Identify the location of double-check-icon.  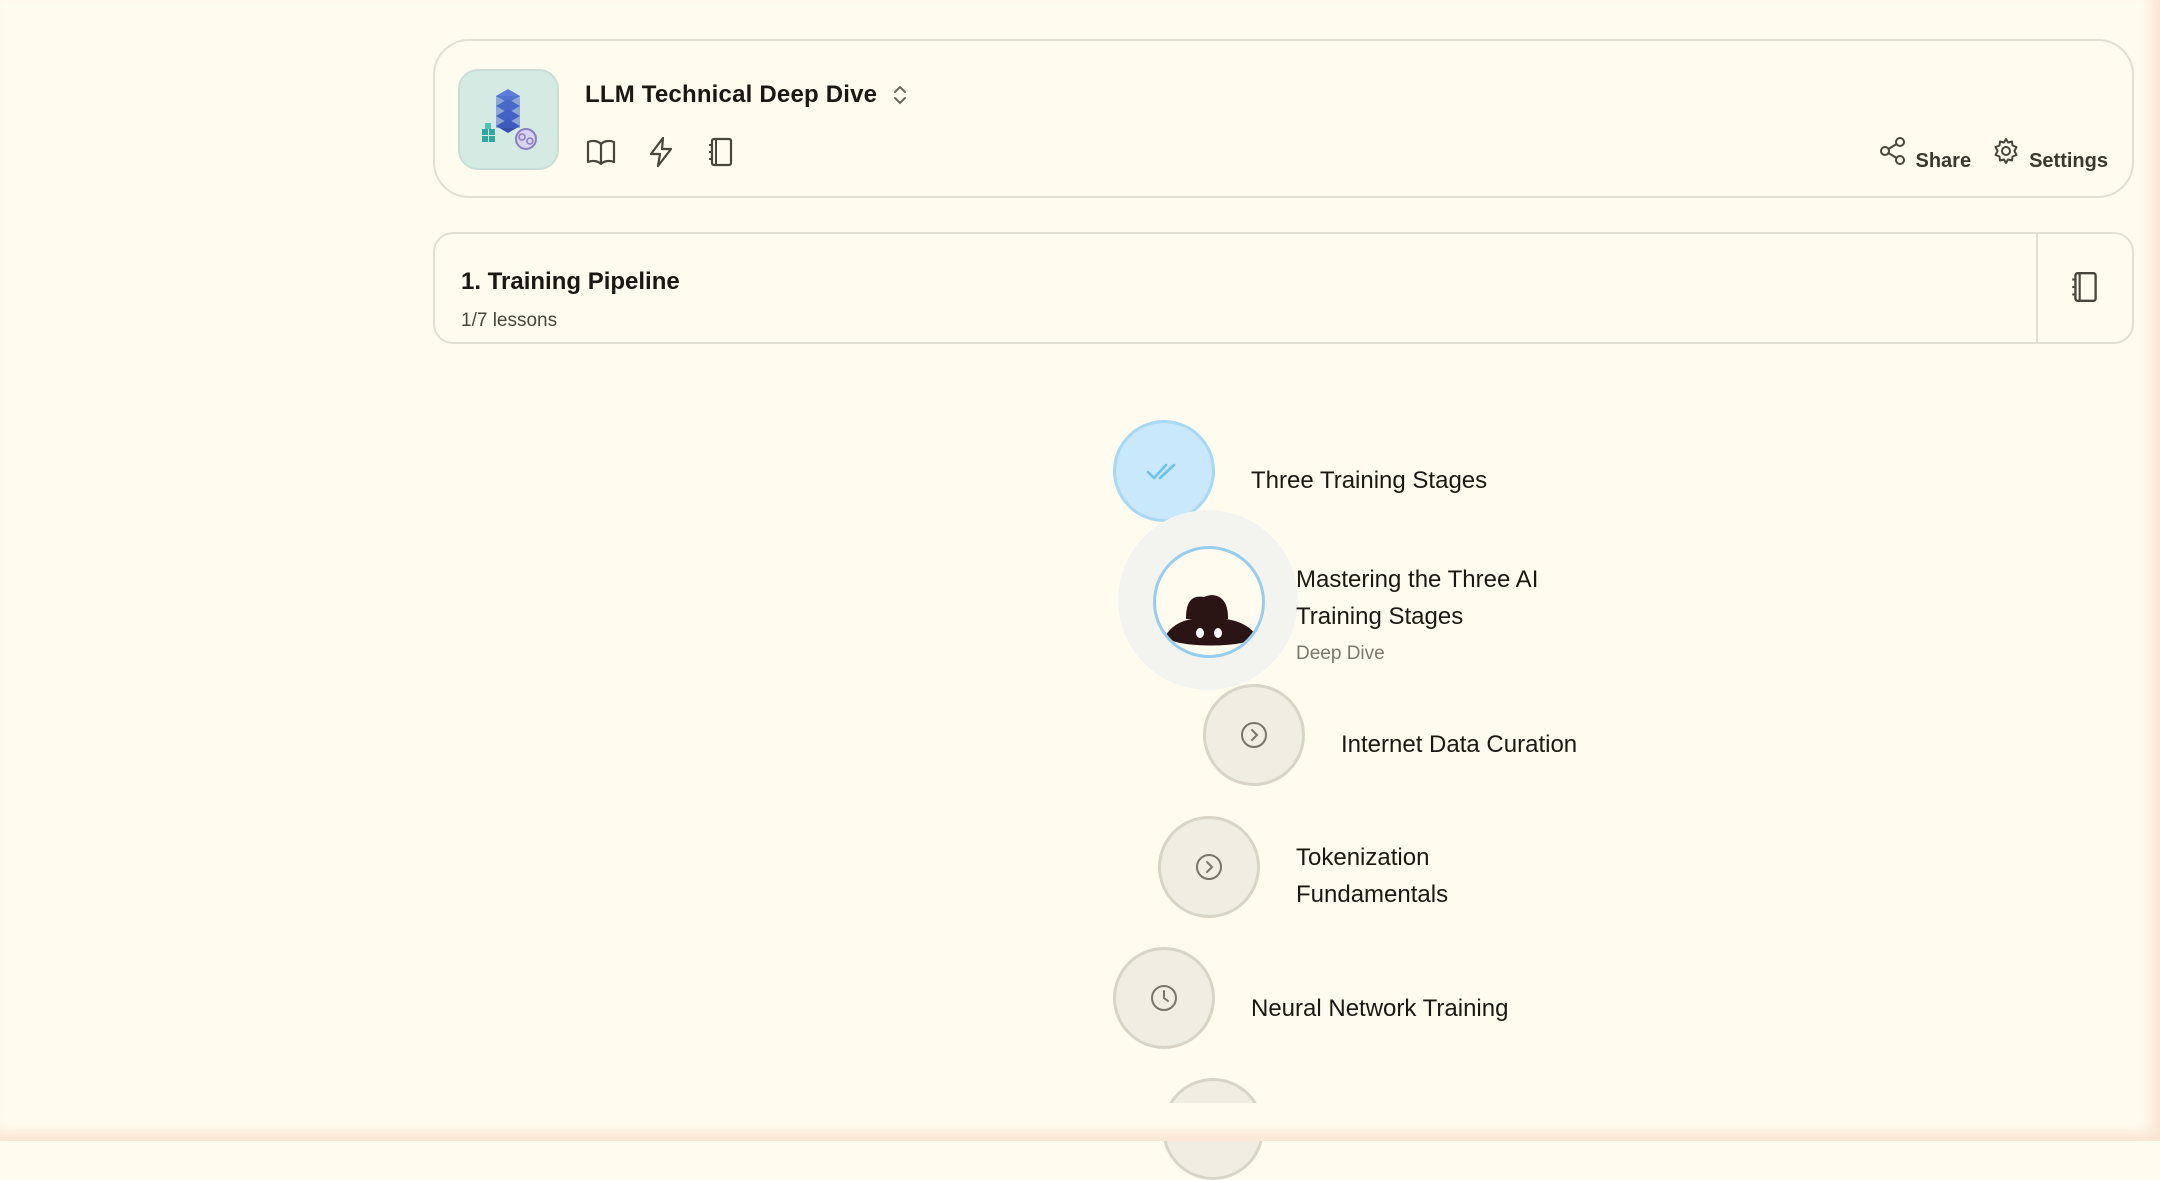
(1161, 471).